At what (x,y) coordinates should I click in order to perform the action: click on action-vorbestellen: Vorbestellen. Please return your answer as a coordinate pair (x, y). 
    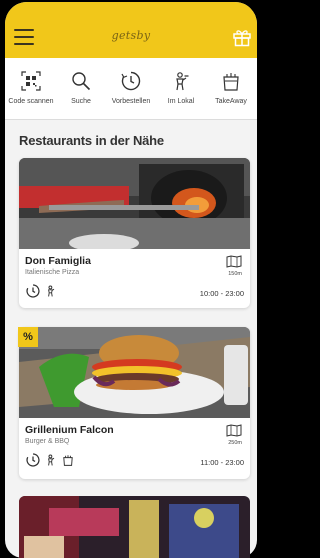
    Looking at the image, I should click on (131, 89).